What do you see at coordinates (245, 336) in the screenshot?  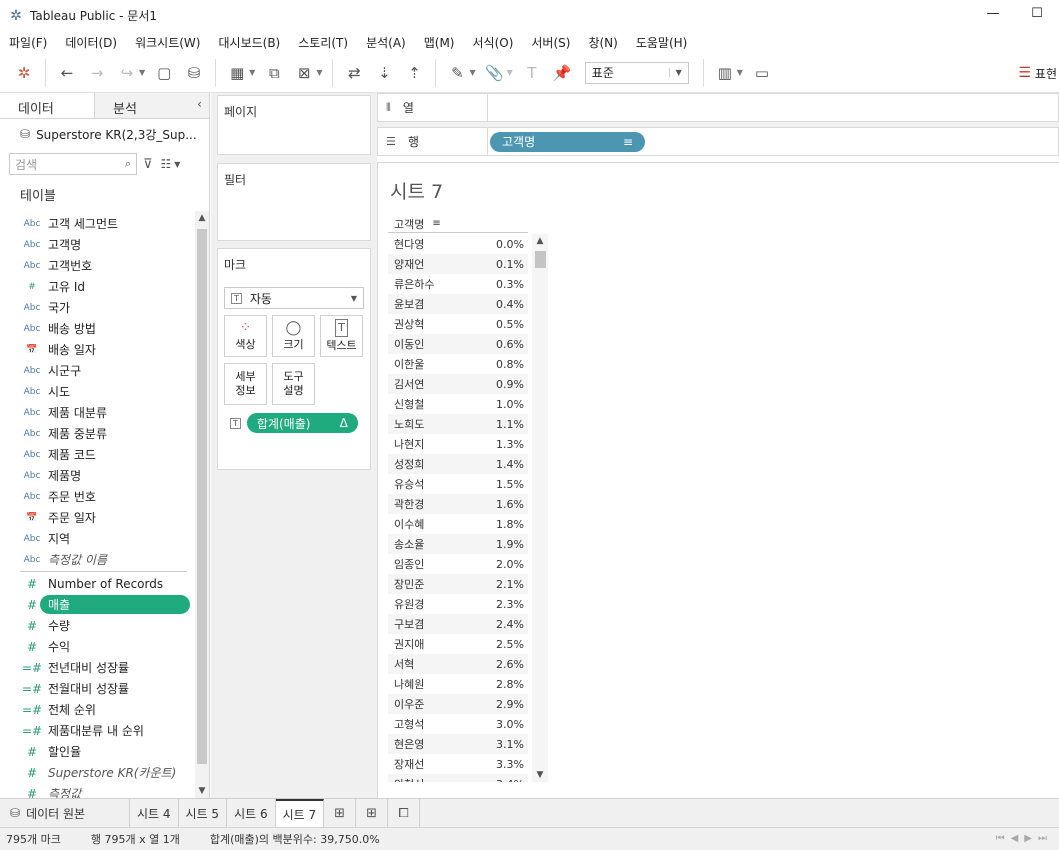 I see `color-button: ⁘ 색상` at bounding box center [245, 336].